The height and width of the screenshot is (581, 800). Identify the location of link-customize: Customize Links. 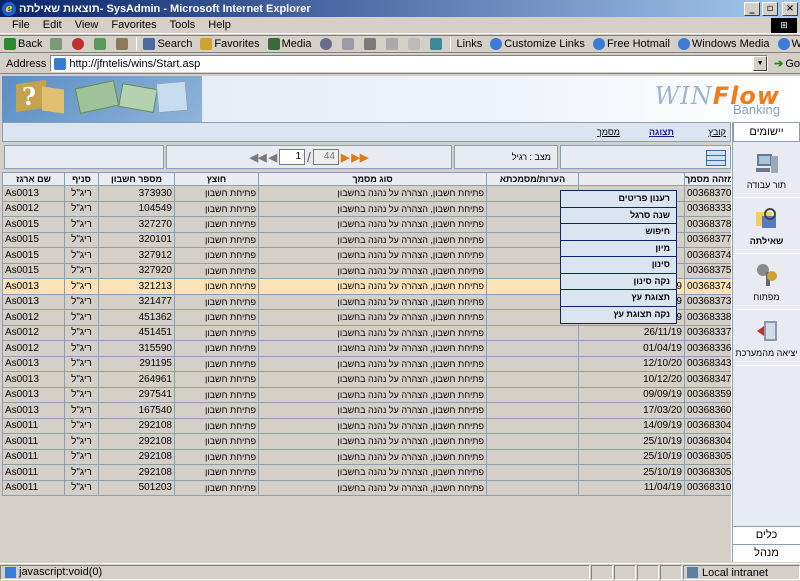
(537, 44).